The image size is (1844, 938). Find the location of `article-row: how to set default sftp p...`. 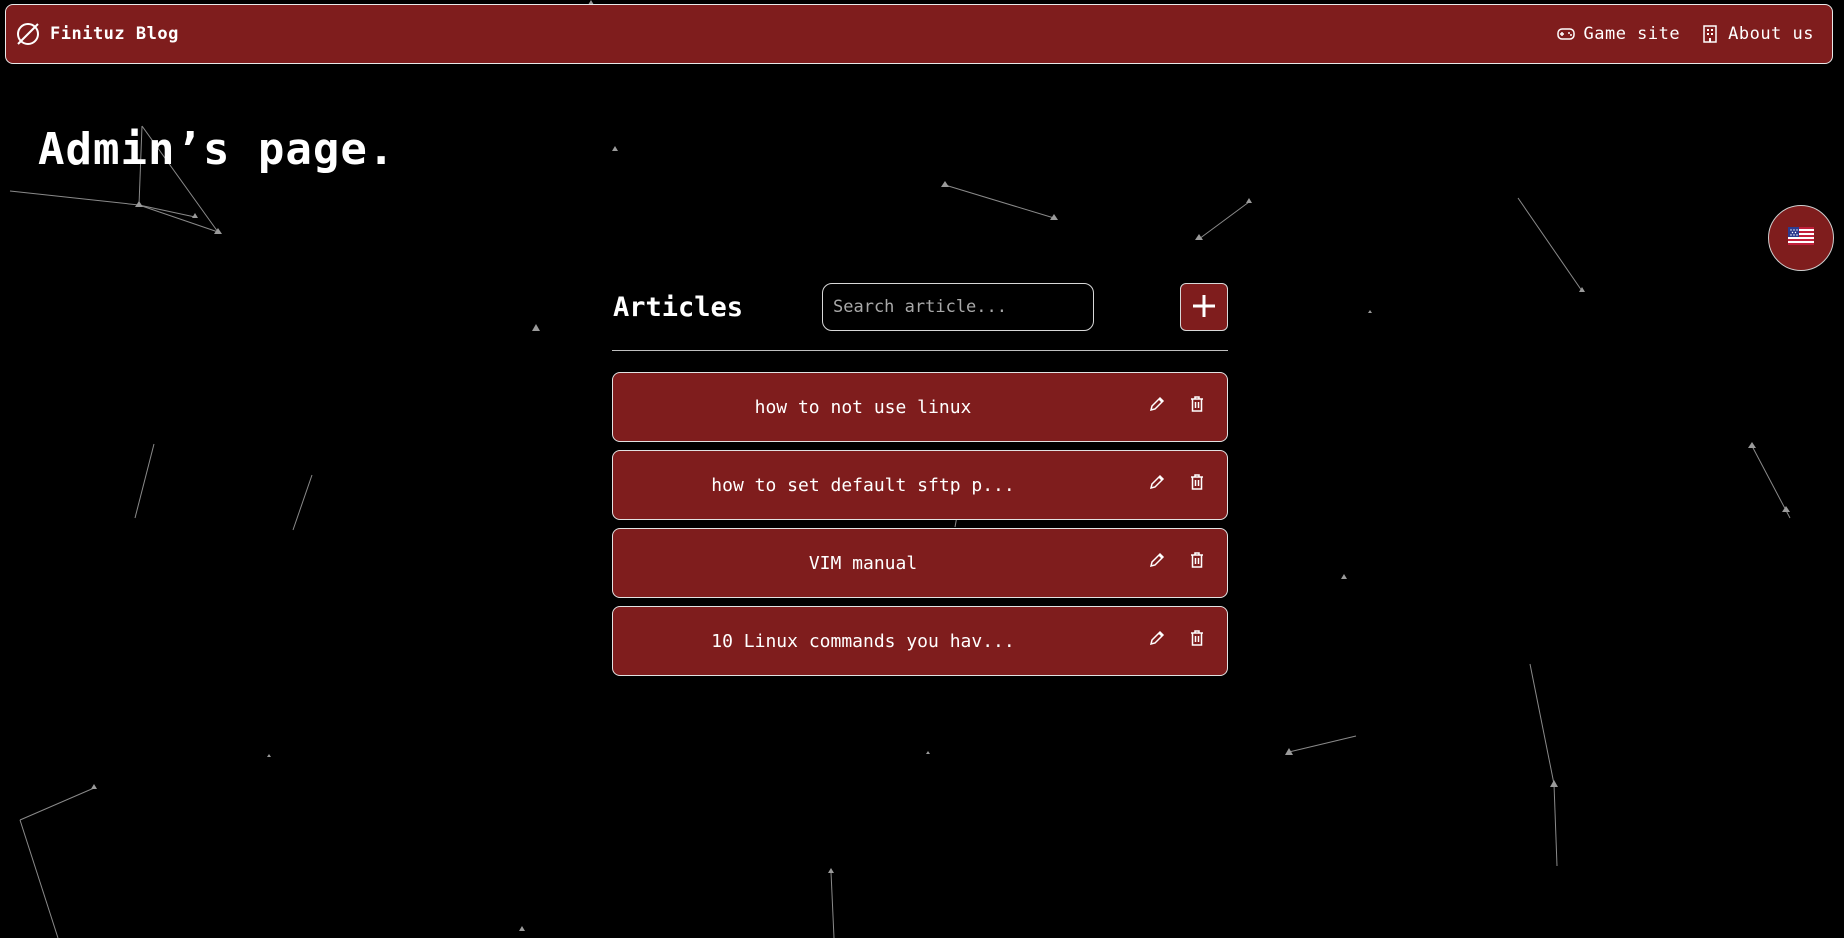

article-row: how to set default sftp p... is located at coordinates (920, 485).